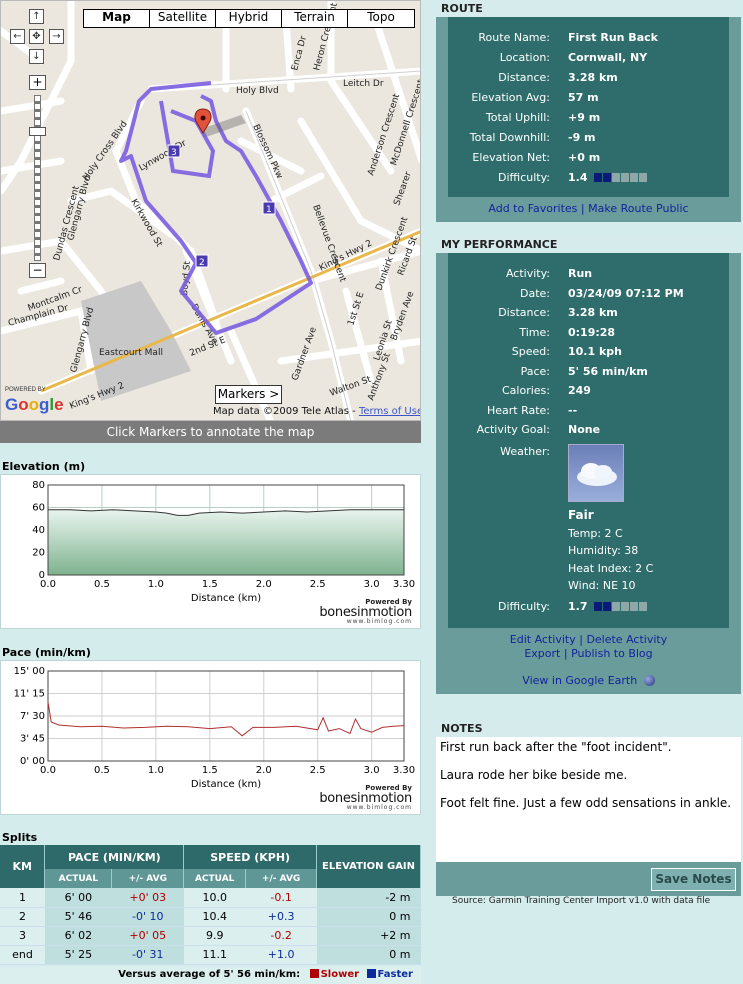  What do you see at coordinates (595, 351) in the screenshot?
I see `performance-field-value: 10.1 kph` at bounding box center [595, 351].